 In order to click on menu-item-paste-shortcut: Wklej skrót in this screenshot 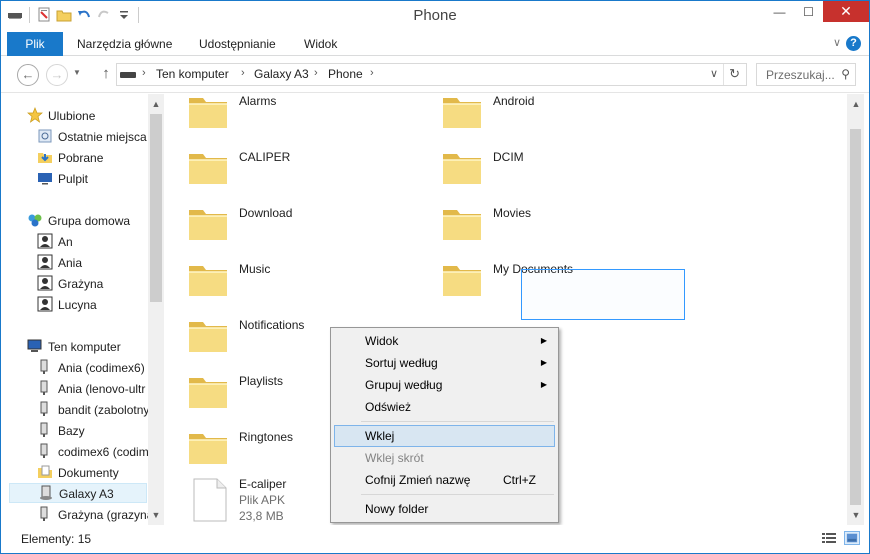, I will do `click(444, 458)`.